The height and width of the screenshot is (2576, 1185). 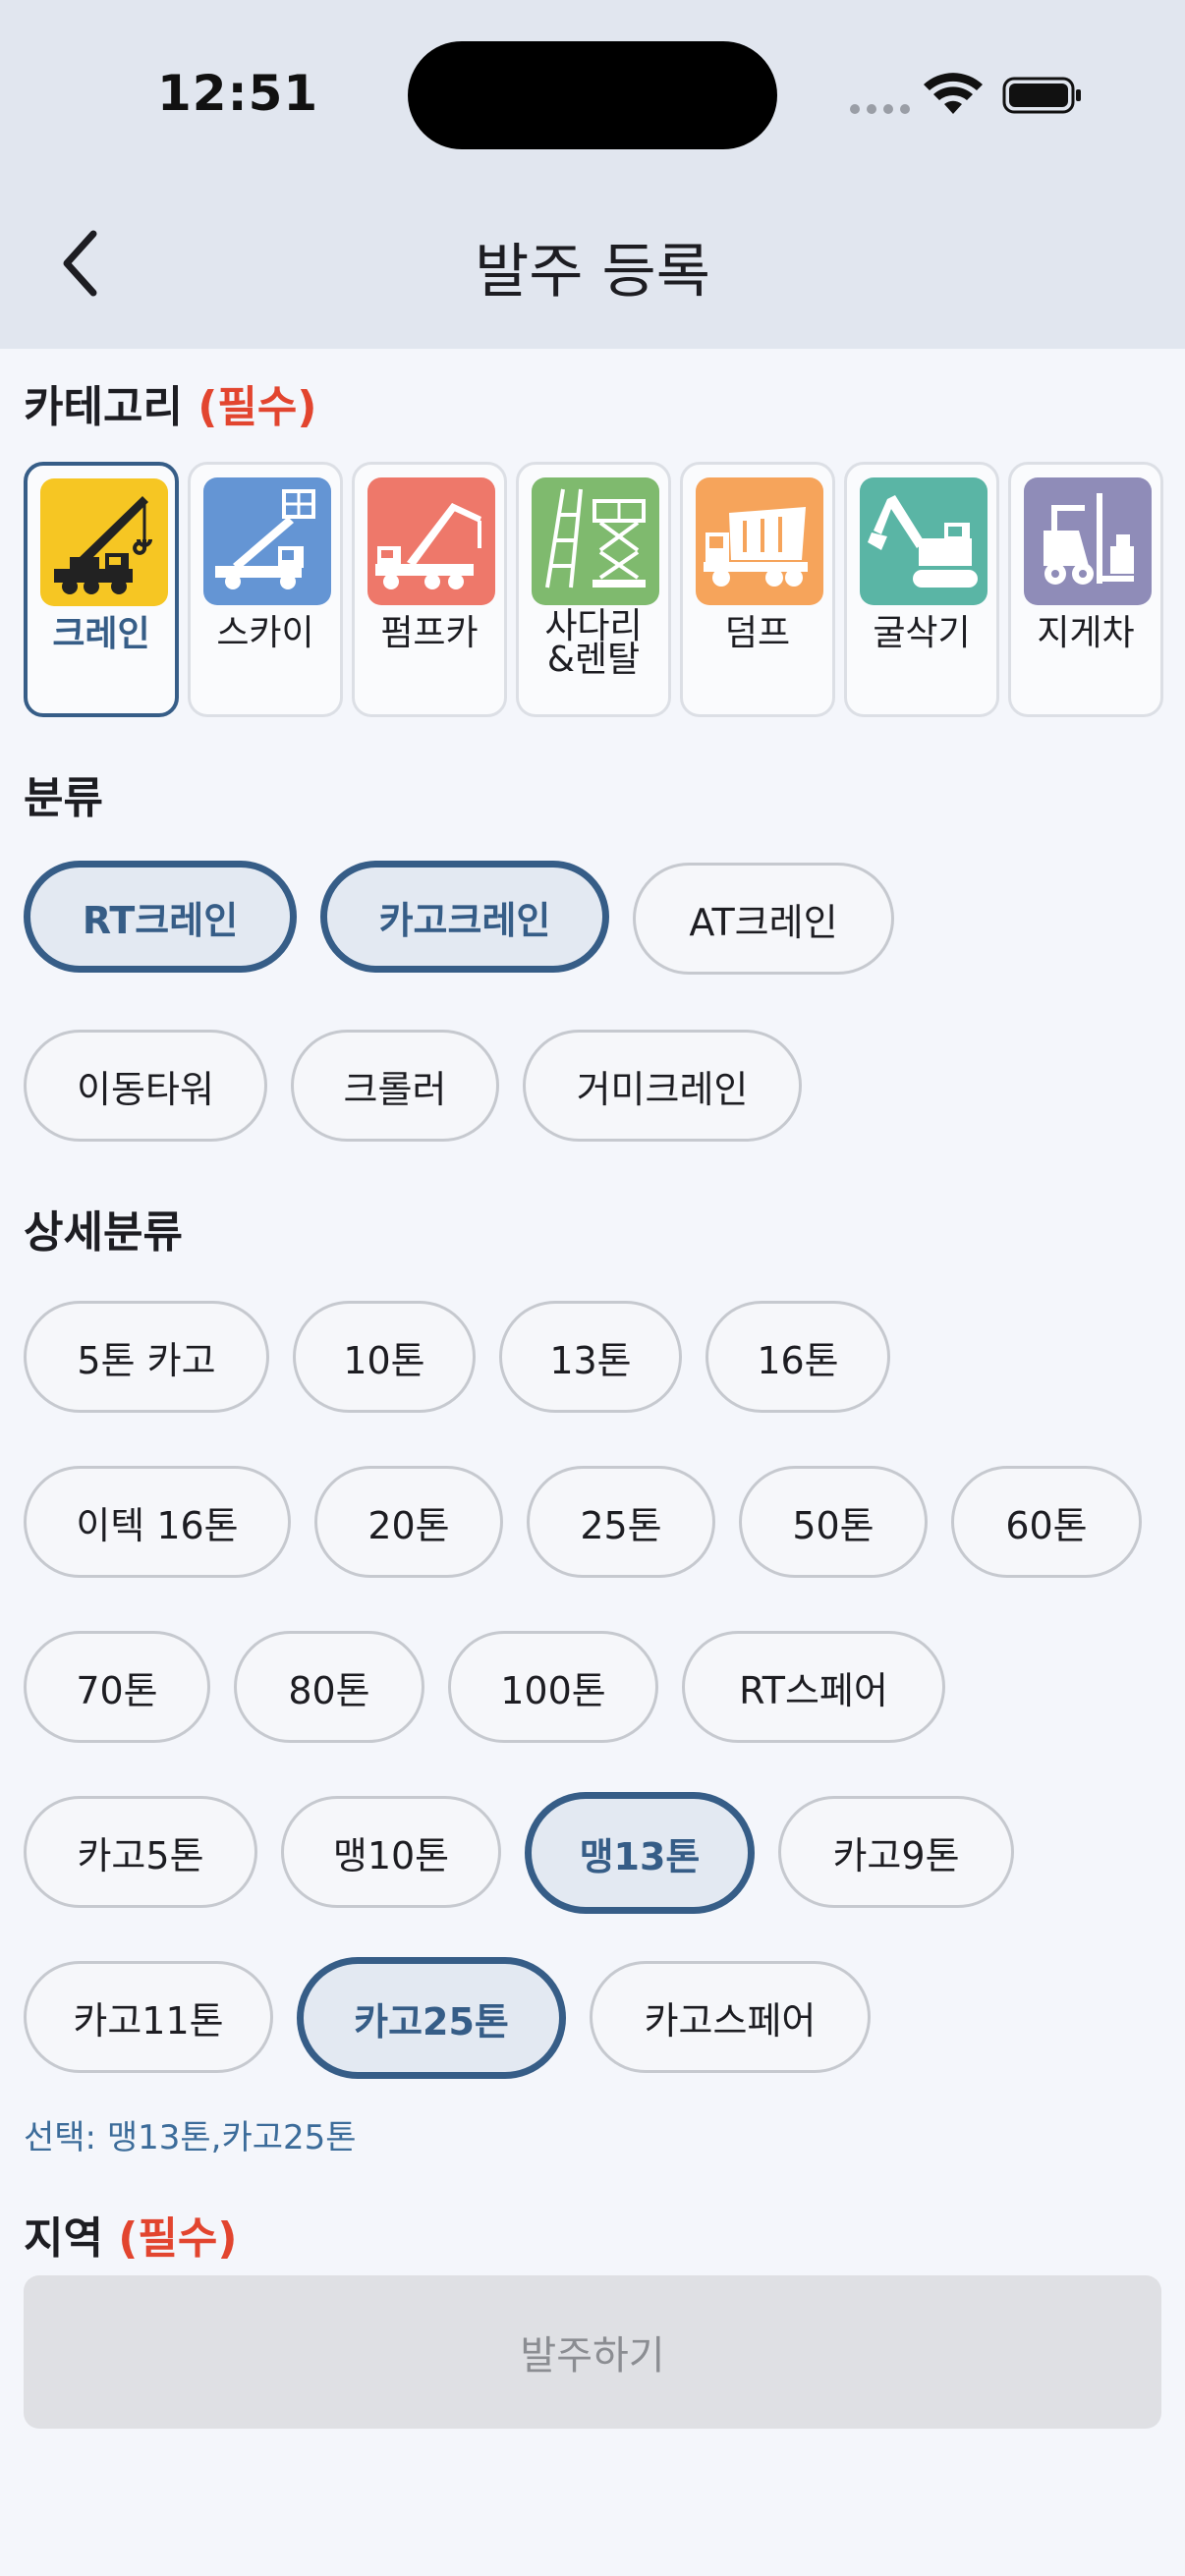 What do you see at coordinates (924, 541) in the screenshot?
I see `excavator-icon` at bounding box center [924, 541].